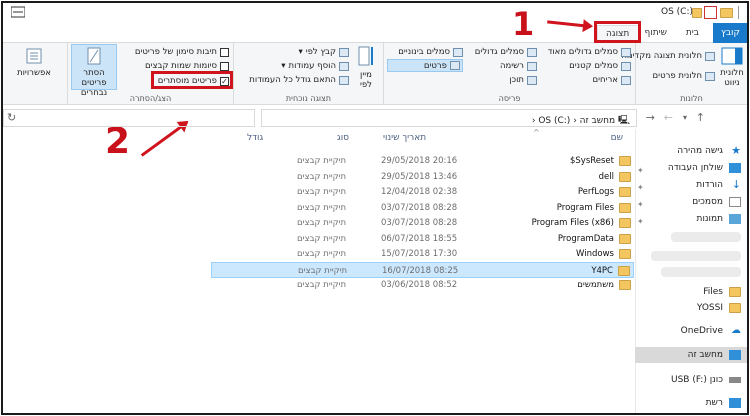  Describe the element at coordinates (224, 52) in the screenshot. I see `item-checkboxes-checkbox` at that location.